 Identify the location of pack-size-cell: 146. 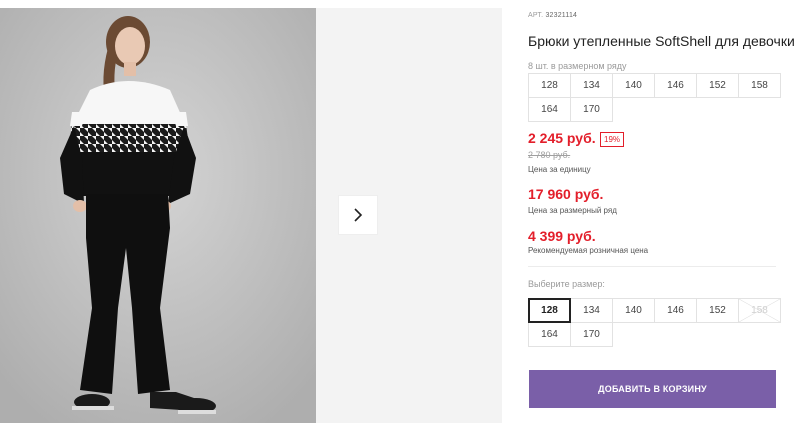
(675, 85).